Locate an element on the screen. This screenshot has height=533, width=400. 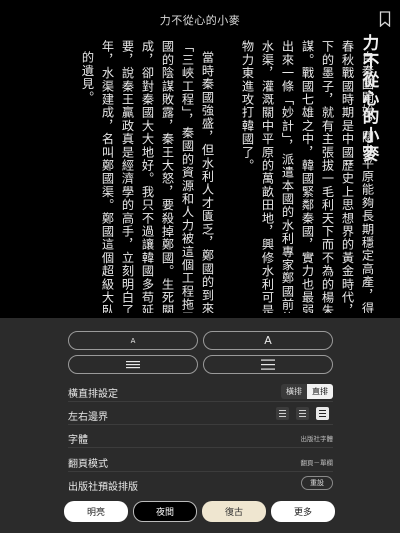
text-column: 成，卻對秦國大大地好。我只不過讓韓國多苟延殘喘了幾年， is located at coordinates (147, 176).